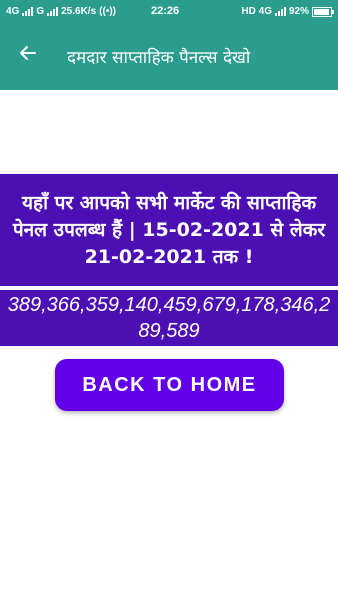 This screenshot has height=600, width=338. Describe the element at coordinates (165, 11) in the screenshot. I see `status-time: 22:26` at that location.